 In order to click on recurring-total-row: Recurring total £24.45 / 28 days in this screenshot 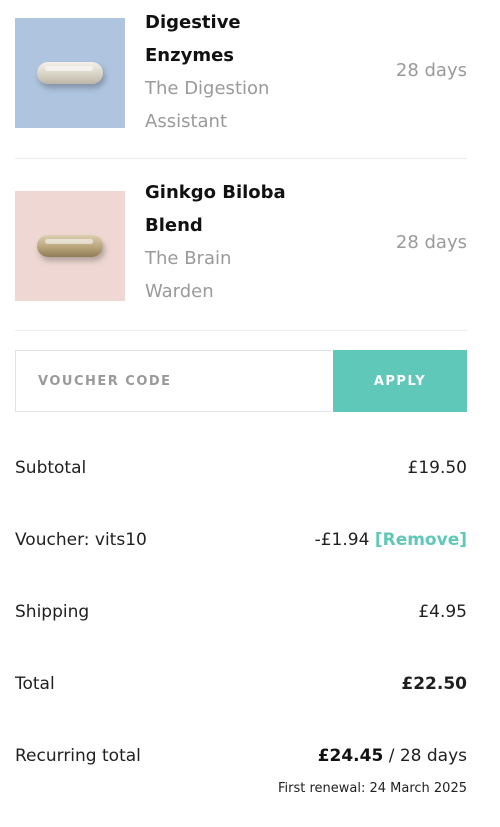, I will do `click(241, 756)`.